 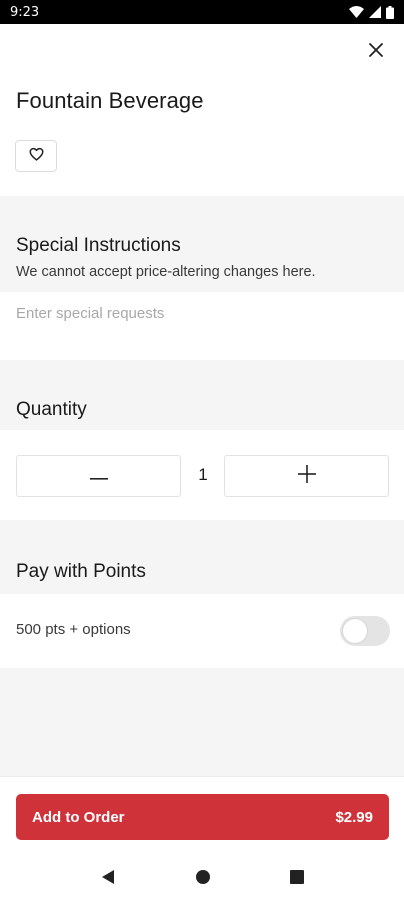 I want to click on status-icons, so click(x=371, y=12).